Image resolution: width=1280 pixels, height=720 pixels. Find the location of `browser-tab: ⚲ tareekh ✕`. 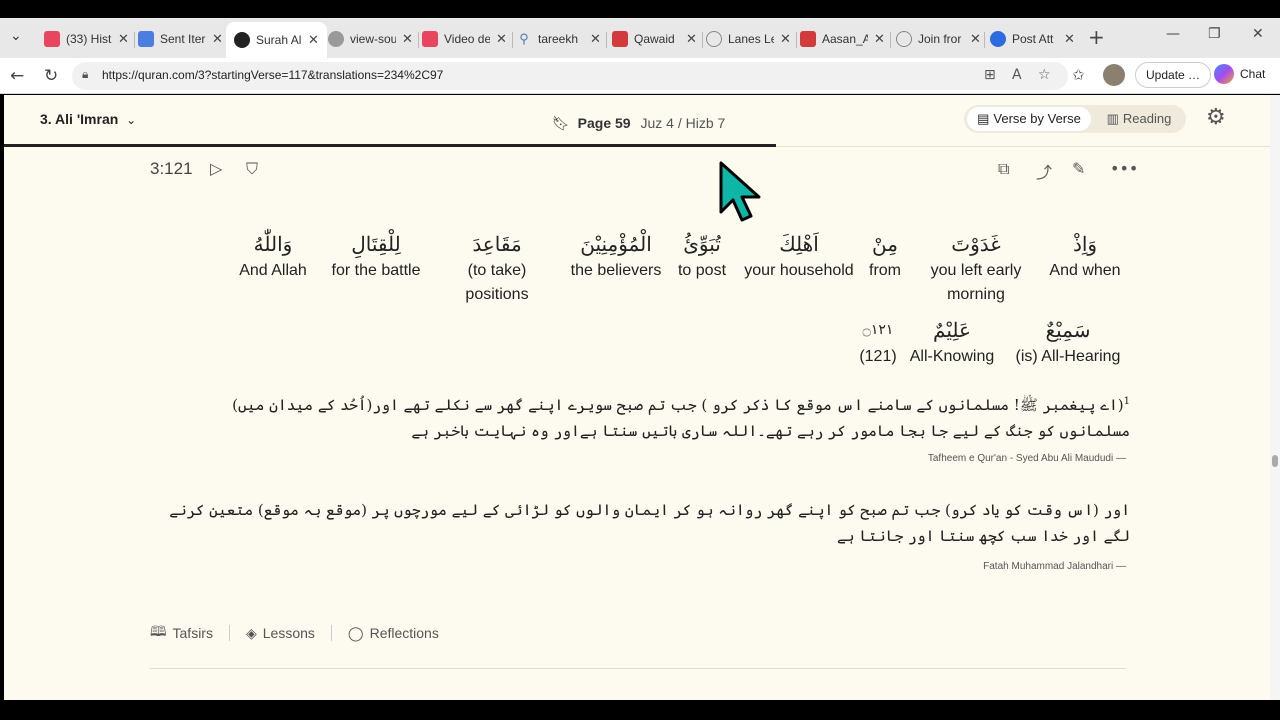

browser-tab: ⚲ tareekh ✕ is located at coordinates (558, 39).